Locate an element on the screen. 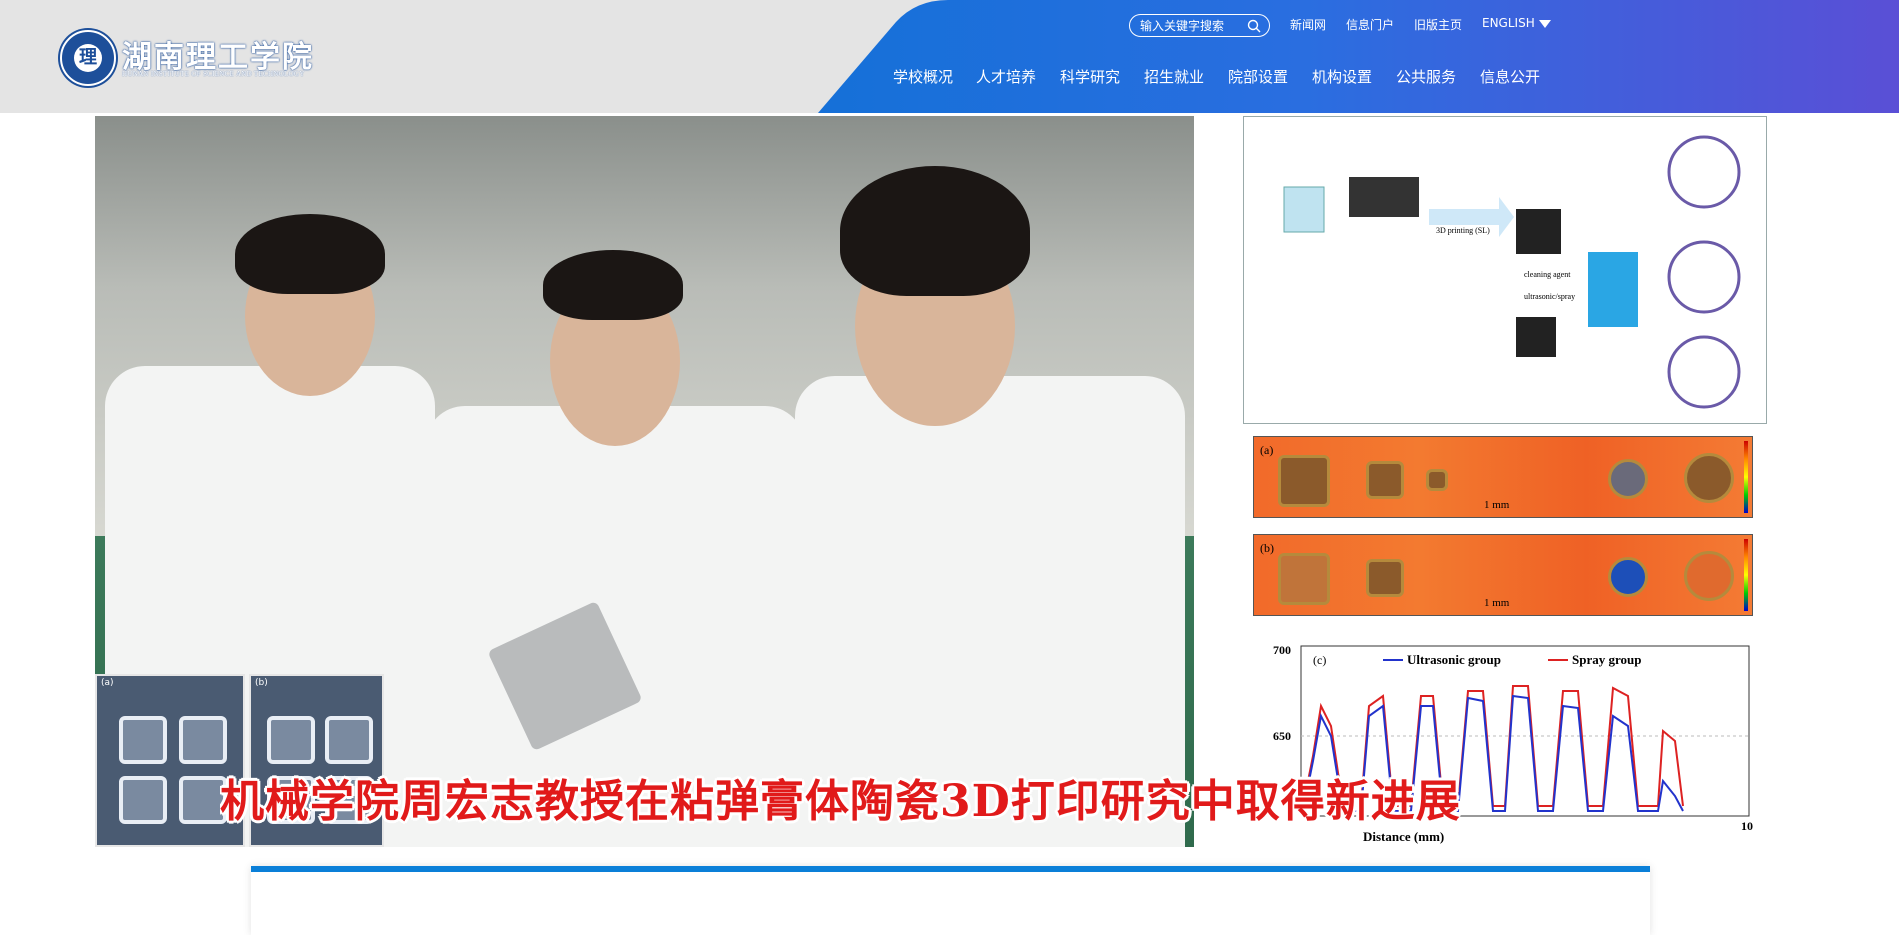  english-link: ENGLISH is located at coordinates (1508, 23).